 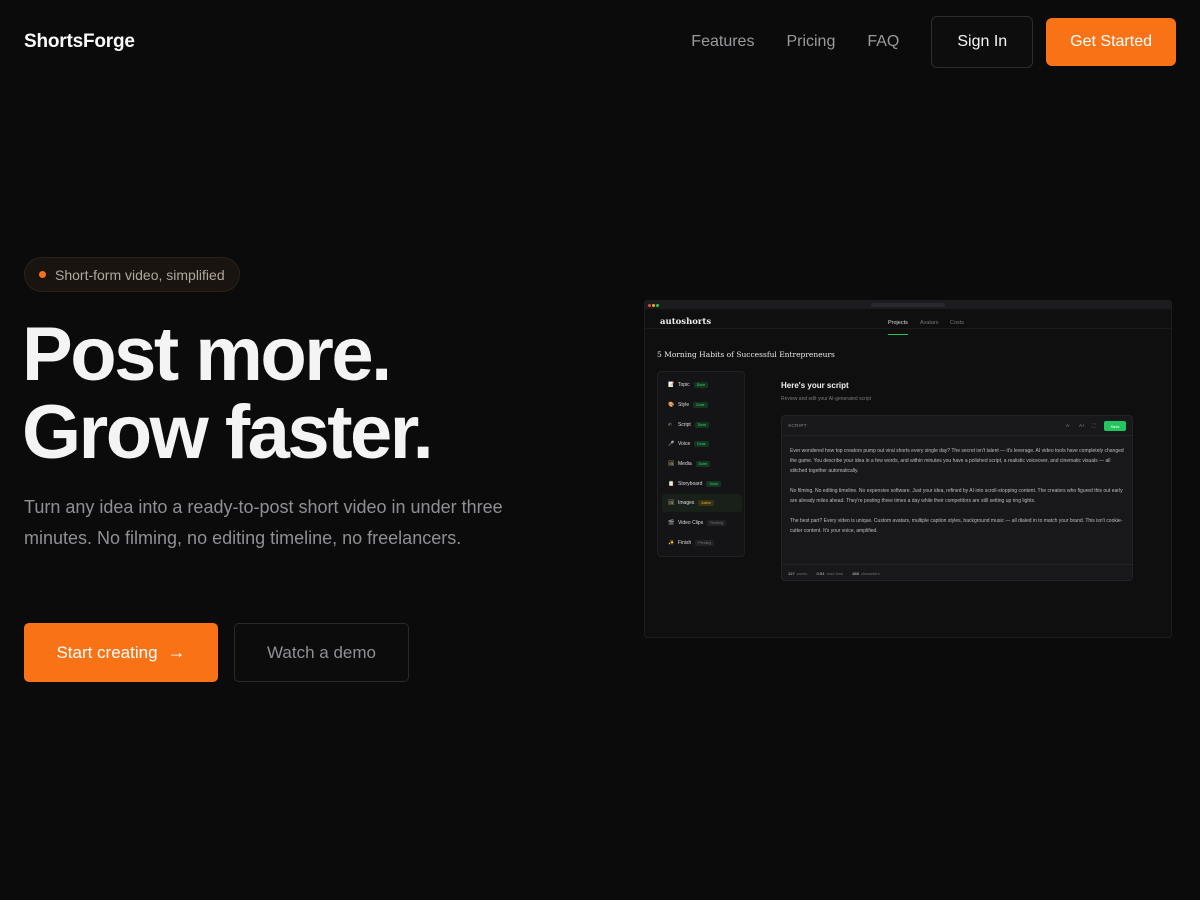 What do you see at coordinates (207, 354) in the screenshot?
I see `headline-line-1: Post more.` at bounding box center [207, 354].